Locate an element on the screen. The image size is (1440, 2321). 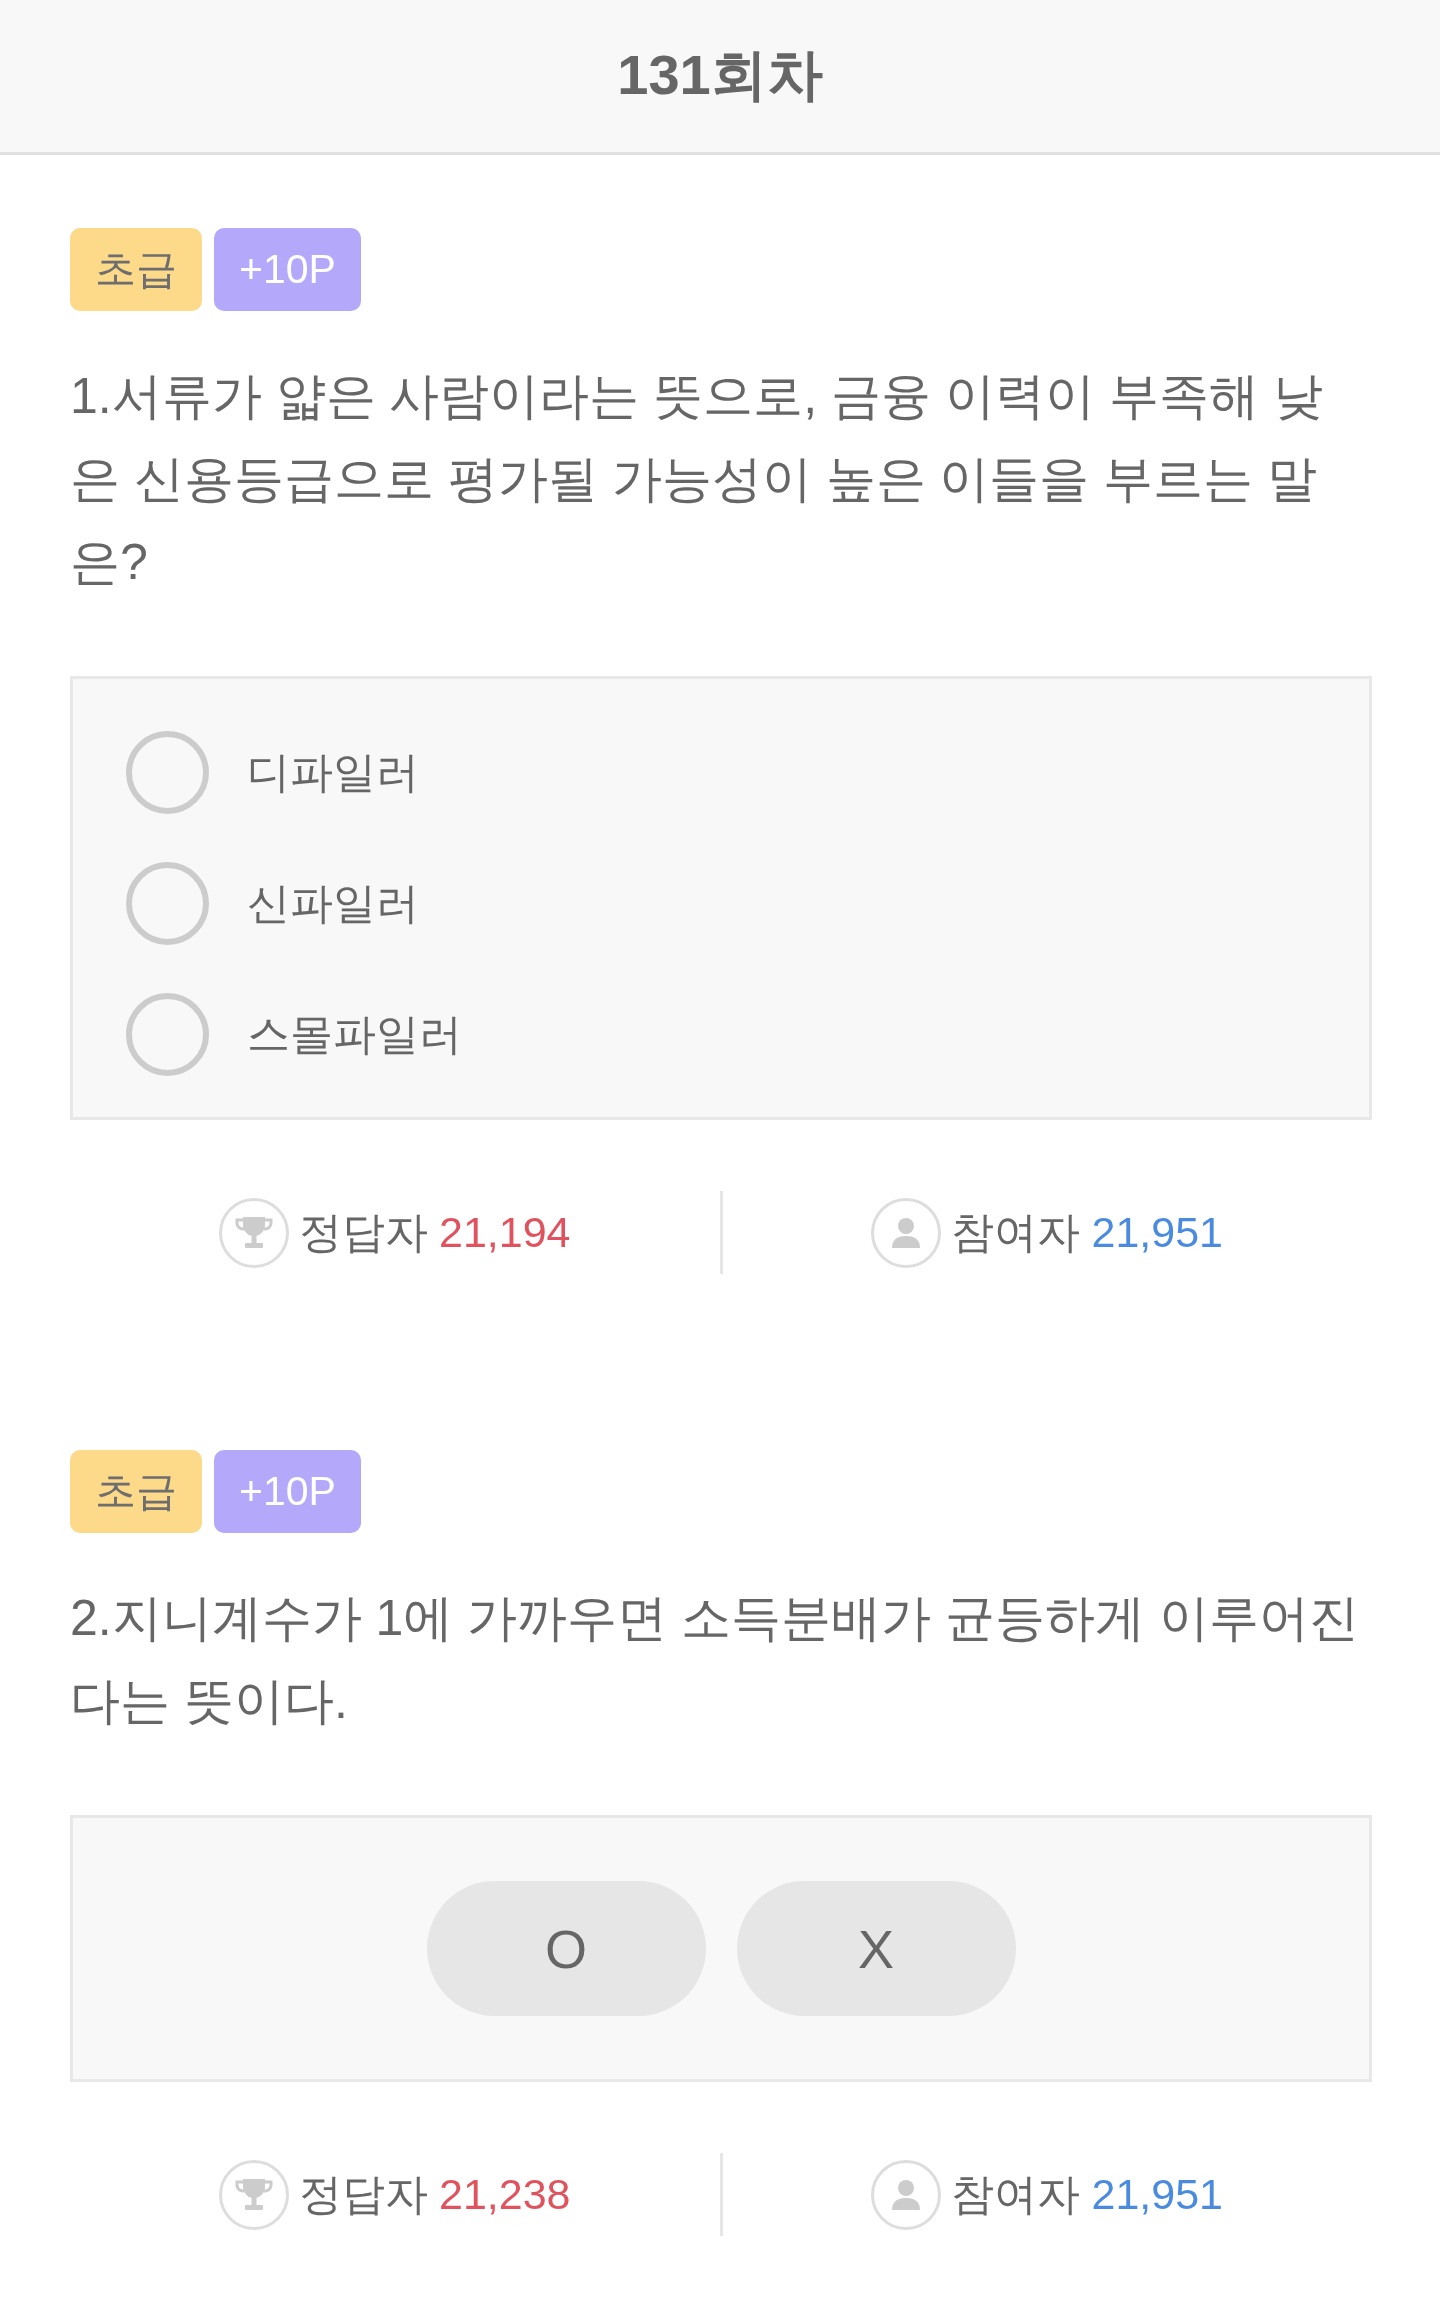
stat-count: 21,194 is located at coordinates (505, 1232).